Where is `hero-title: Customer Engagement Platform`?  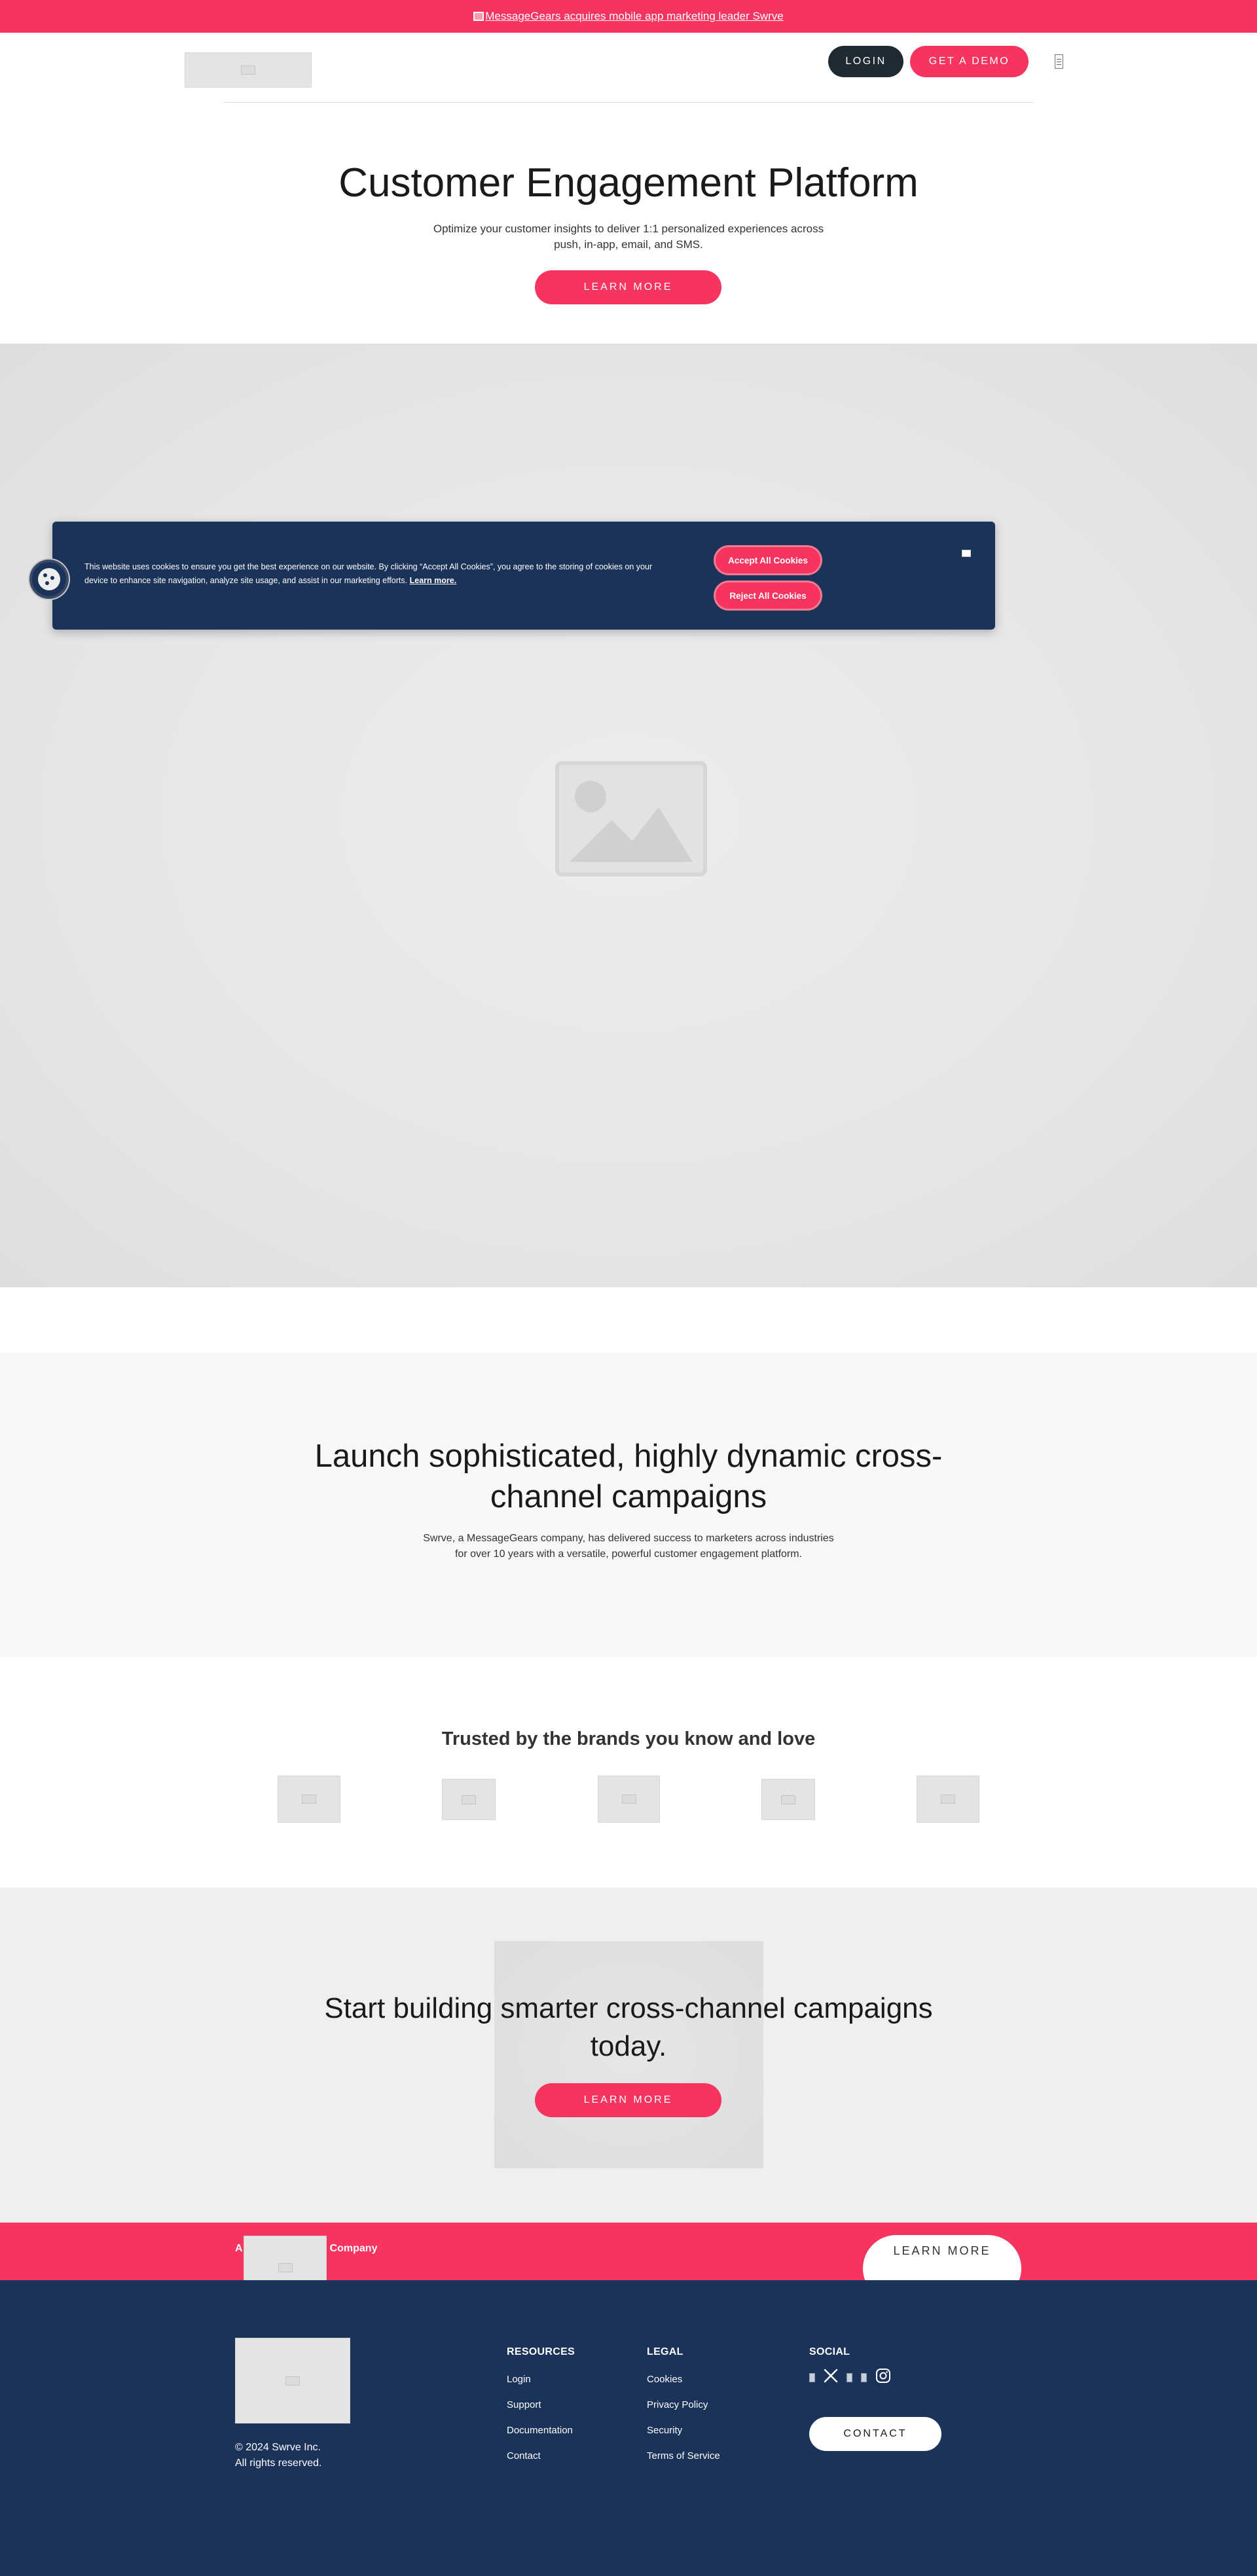
hero-title: Customer Engagement Platform is located at coordinates (628, 183).